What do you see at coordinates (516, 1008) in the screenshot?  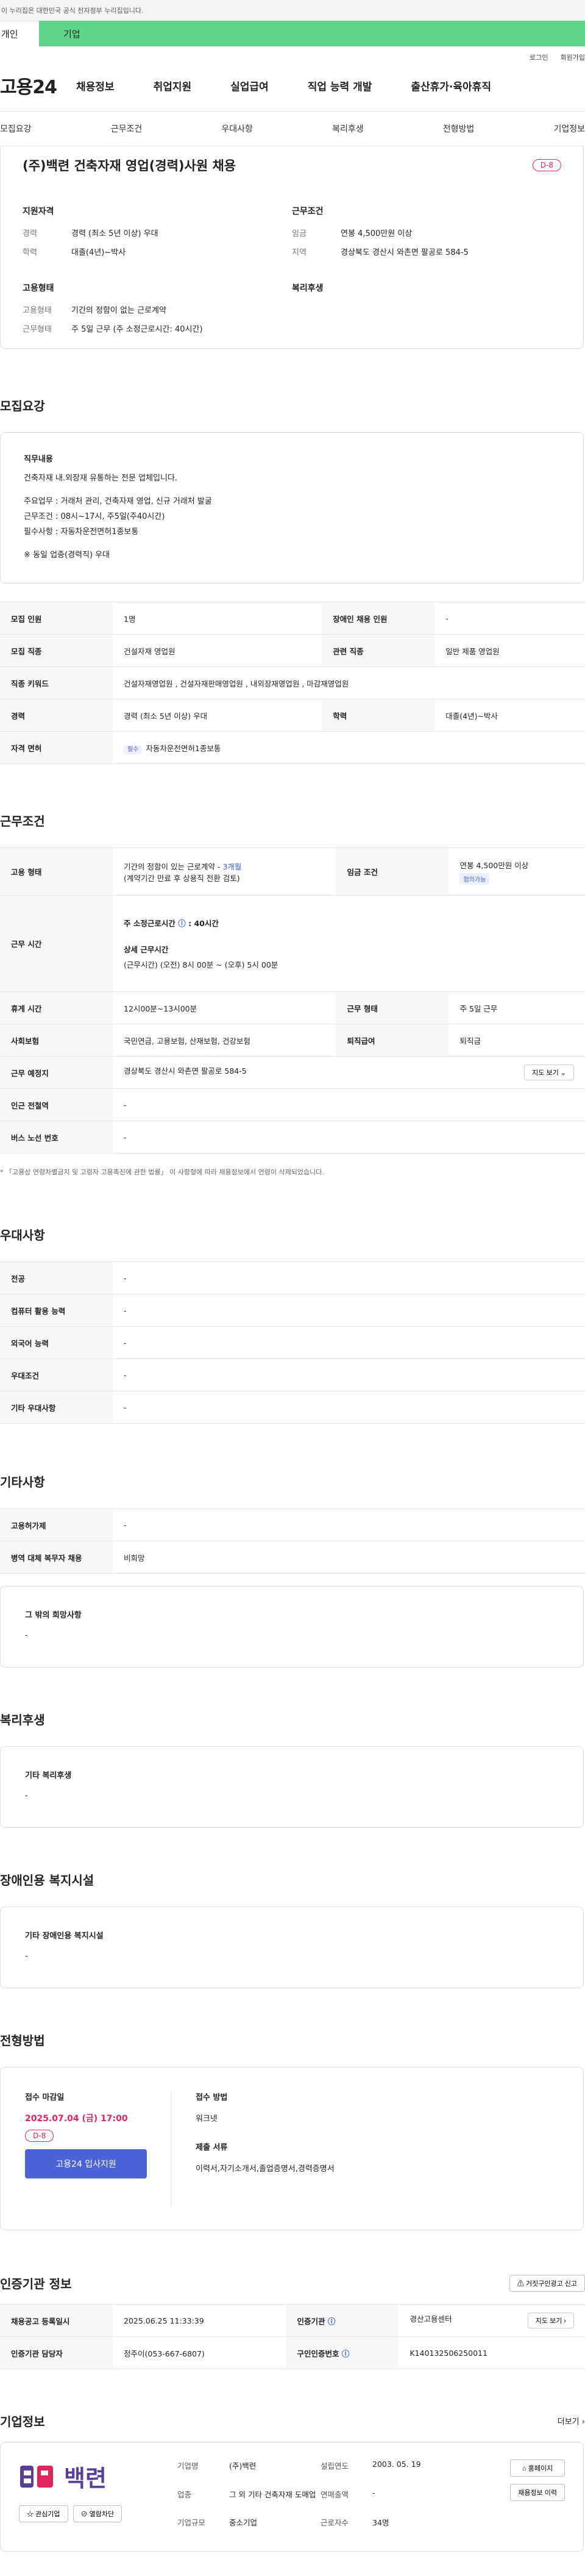 I see `cell-value: 주 5일 근무` at bounding box center [516, 1008].